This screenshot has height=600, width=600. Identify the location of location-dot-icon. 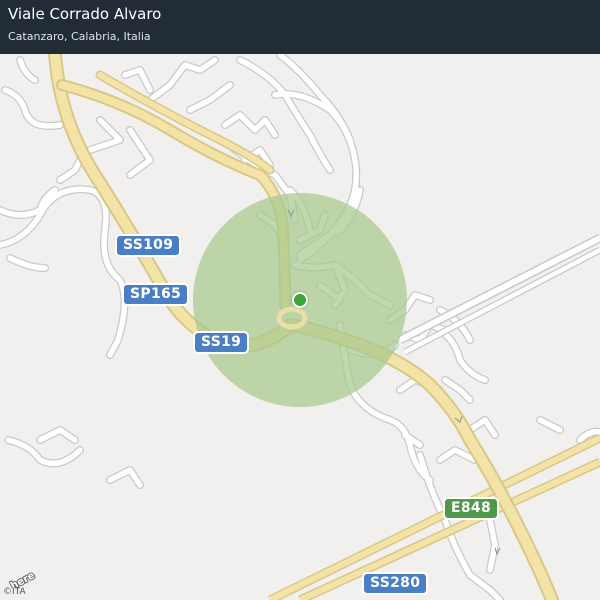
(300, 300).